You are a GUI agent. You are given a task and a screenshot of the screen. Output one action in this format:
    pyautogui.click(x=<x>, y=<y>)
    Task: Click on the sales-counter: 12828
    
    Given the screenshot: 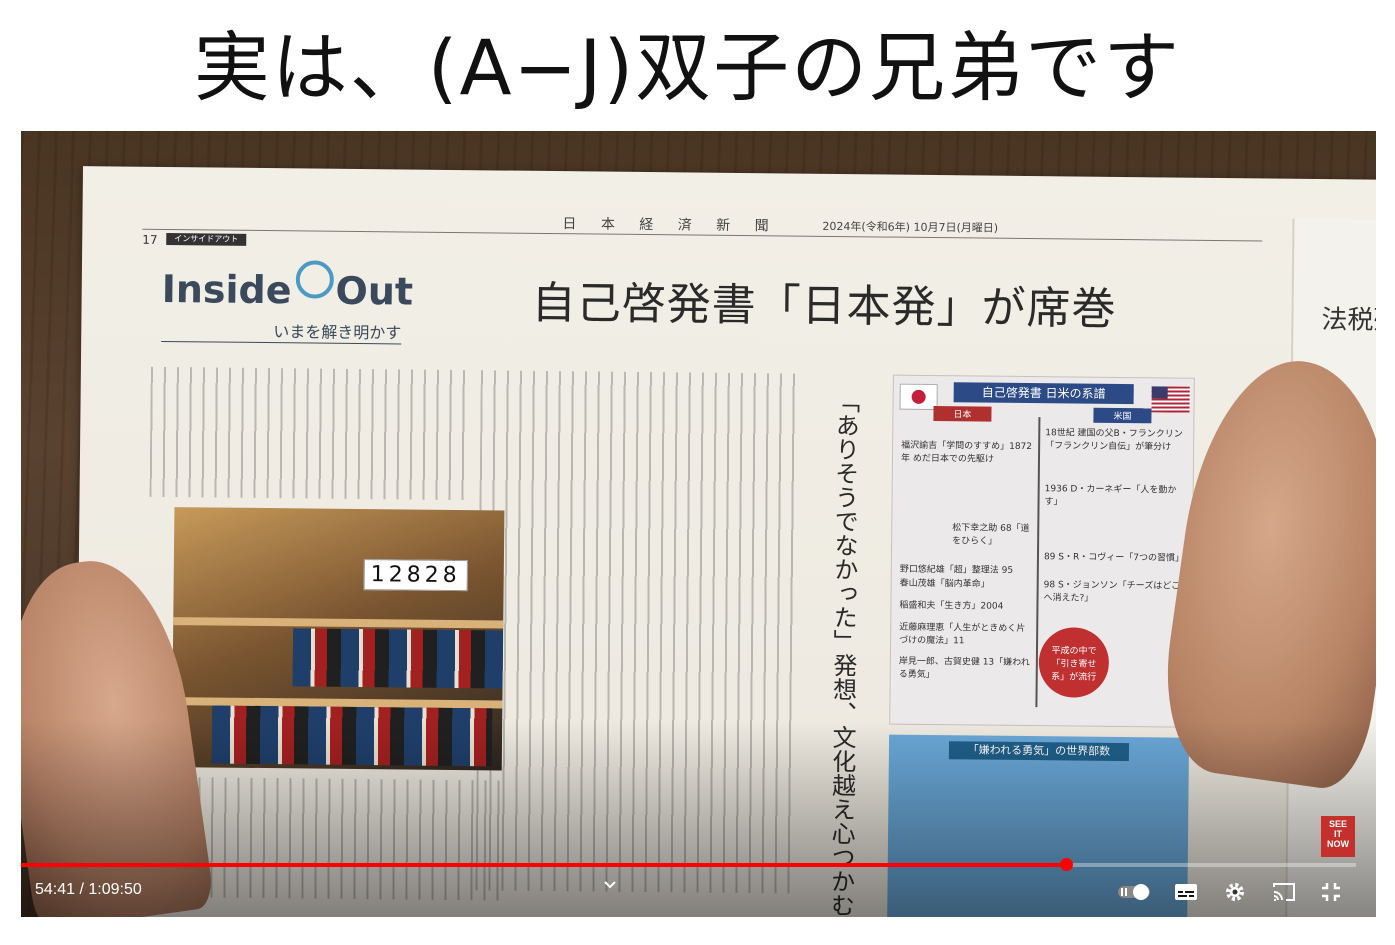 What is the action you would take?
    pyautogui.click(x=415, y=575)
    